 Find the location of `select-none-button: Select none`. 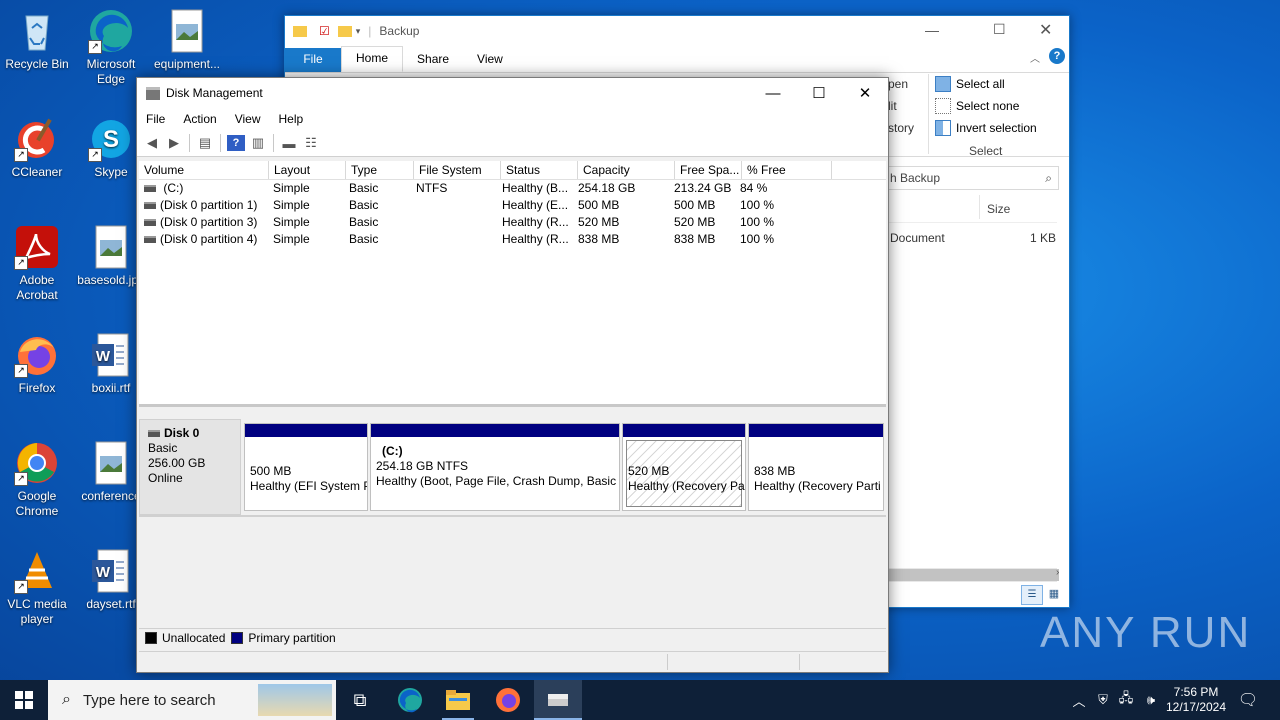

select-none-button: Select none is located at coordinates (977, 106).